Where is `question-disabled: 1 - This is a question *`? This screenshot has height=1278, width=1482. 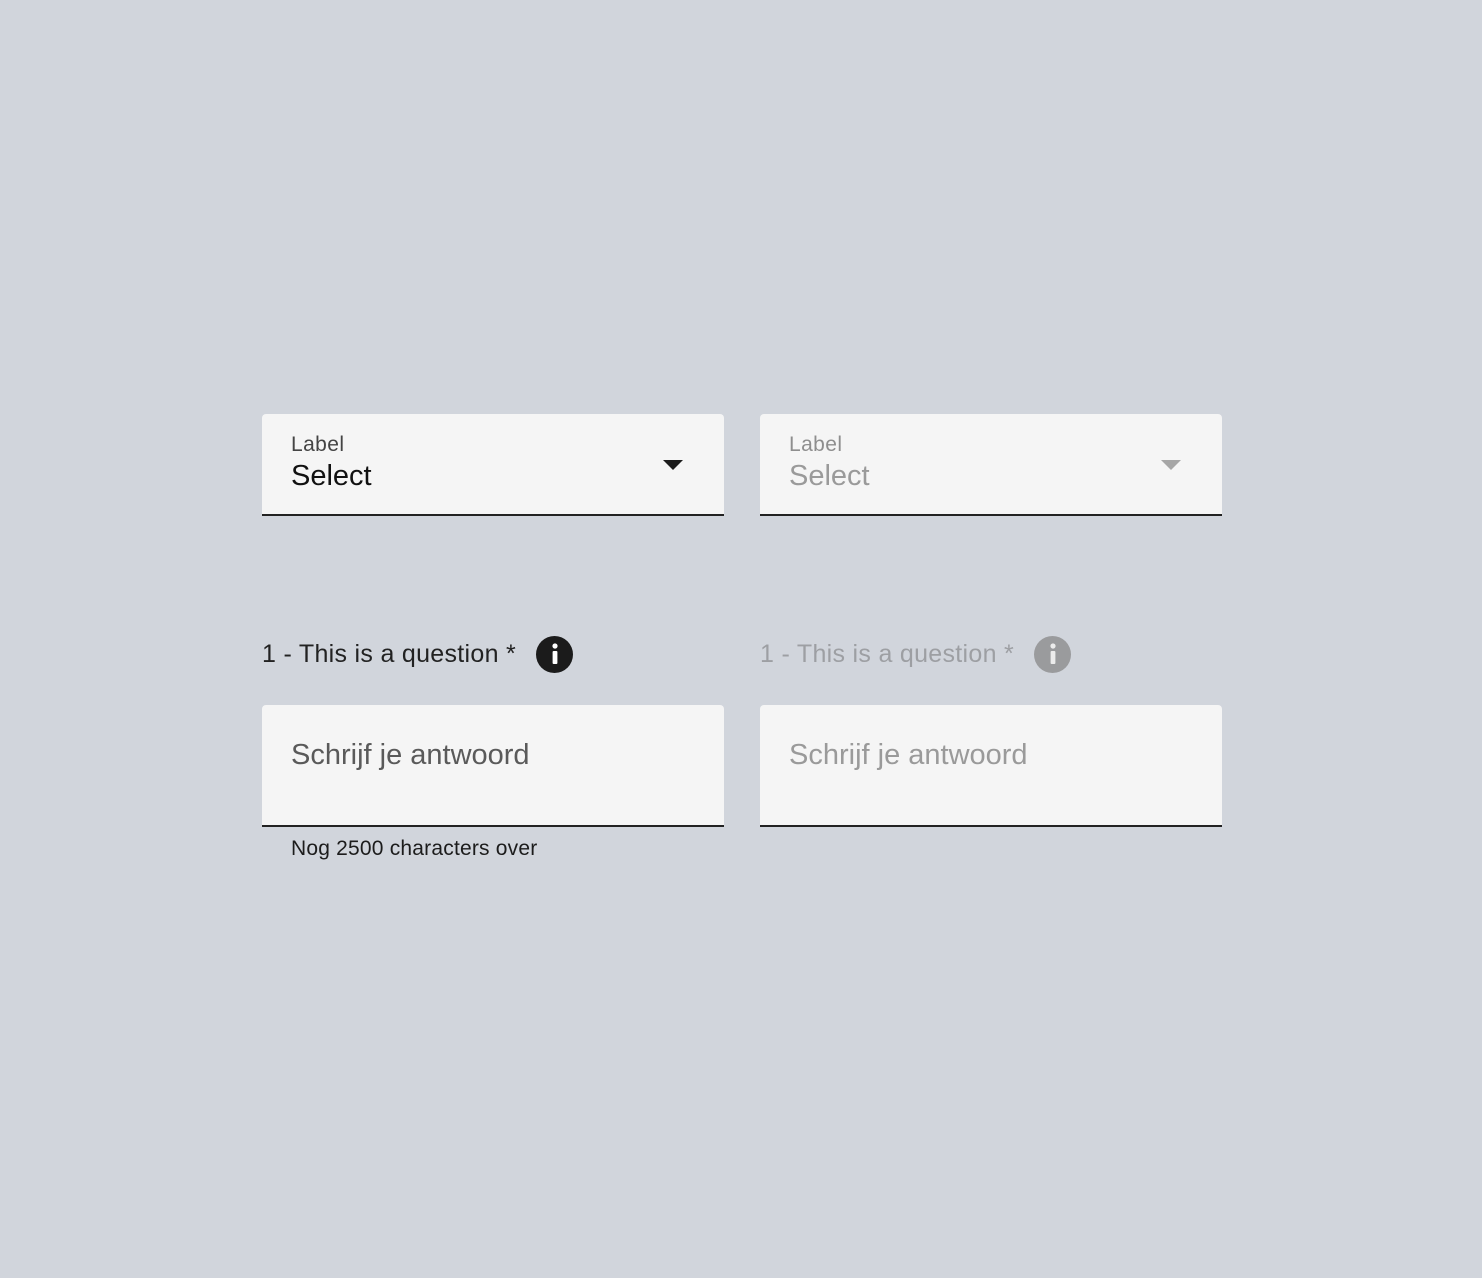 question-disabled: 1 - This is a question * is located at coordinates (916, 654).